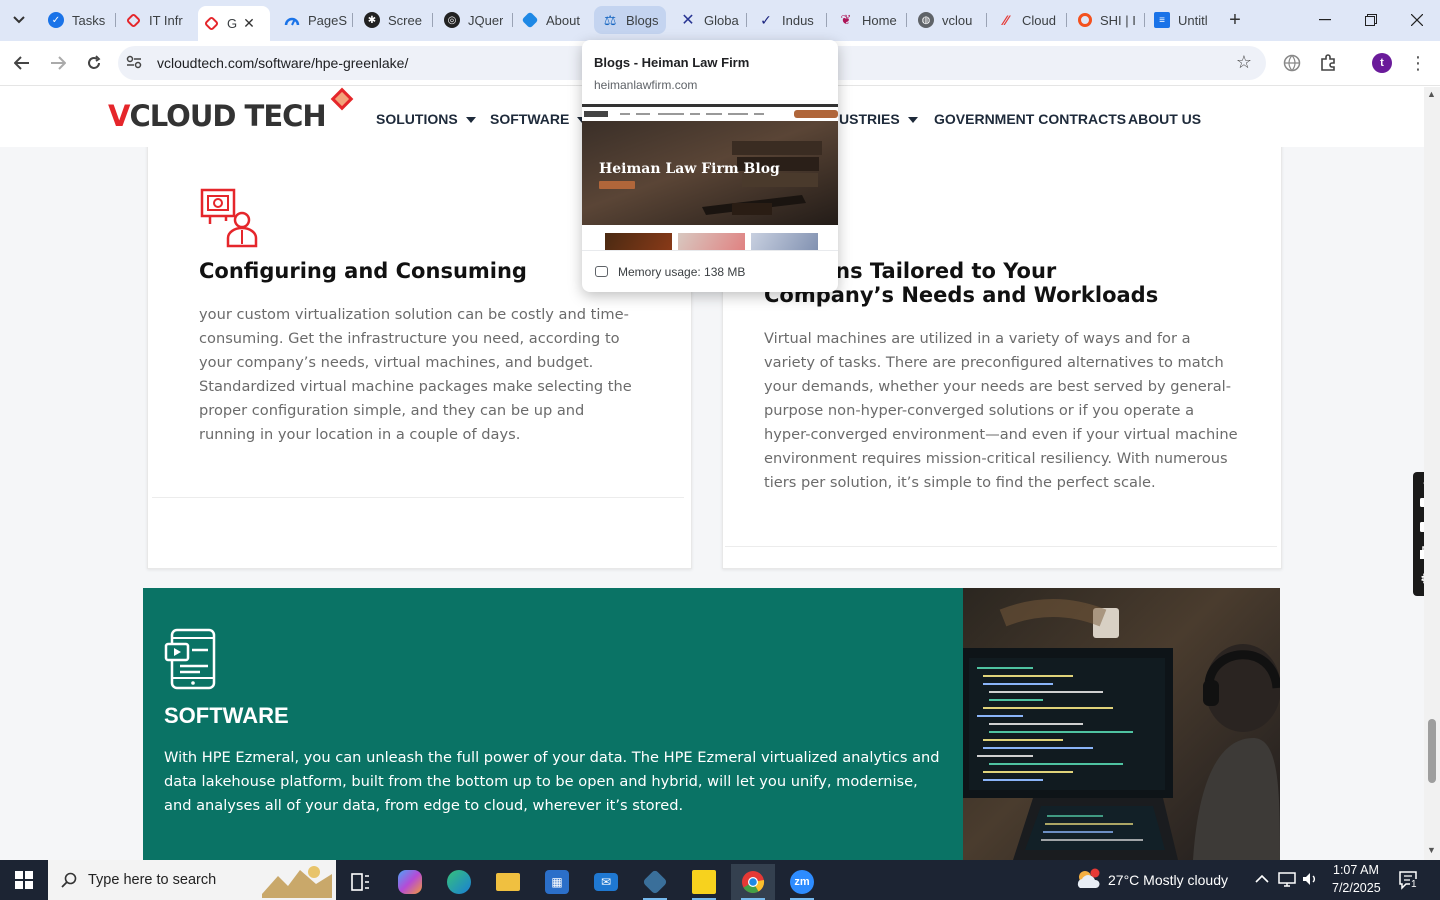 The height and width of the screenshot is (900, 1440). I want to click on software-heading: SOFTWARE, so click(226, 715).